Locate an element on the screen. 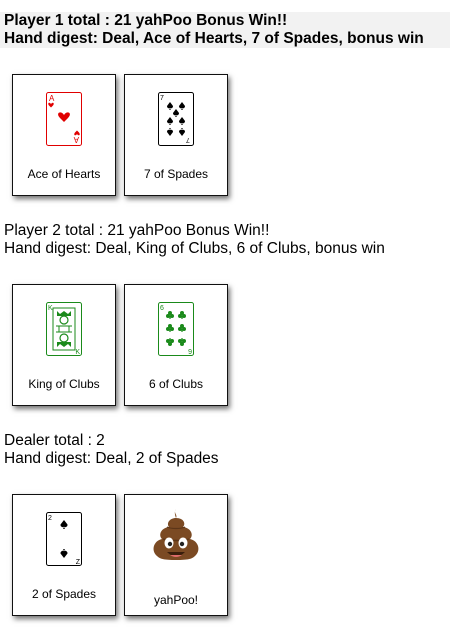 This screenshot has height=631, width=450. dealer-hand-digest: Hand digest: Deal, 2 of Spades is located at coordinates (111, 458).